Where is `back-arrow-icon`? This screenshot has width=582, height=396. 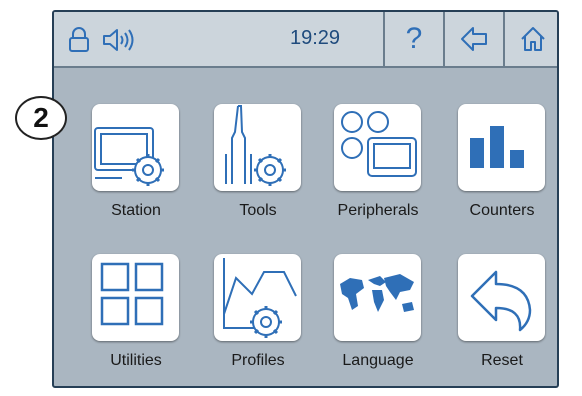 back-arrow-icon is located at coordinates (474, 39).